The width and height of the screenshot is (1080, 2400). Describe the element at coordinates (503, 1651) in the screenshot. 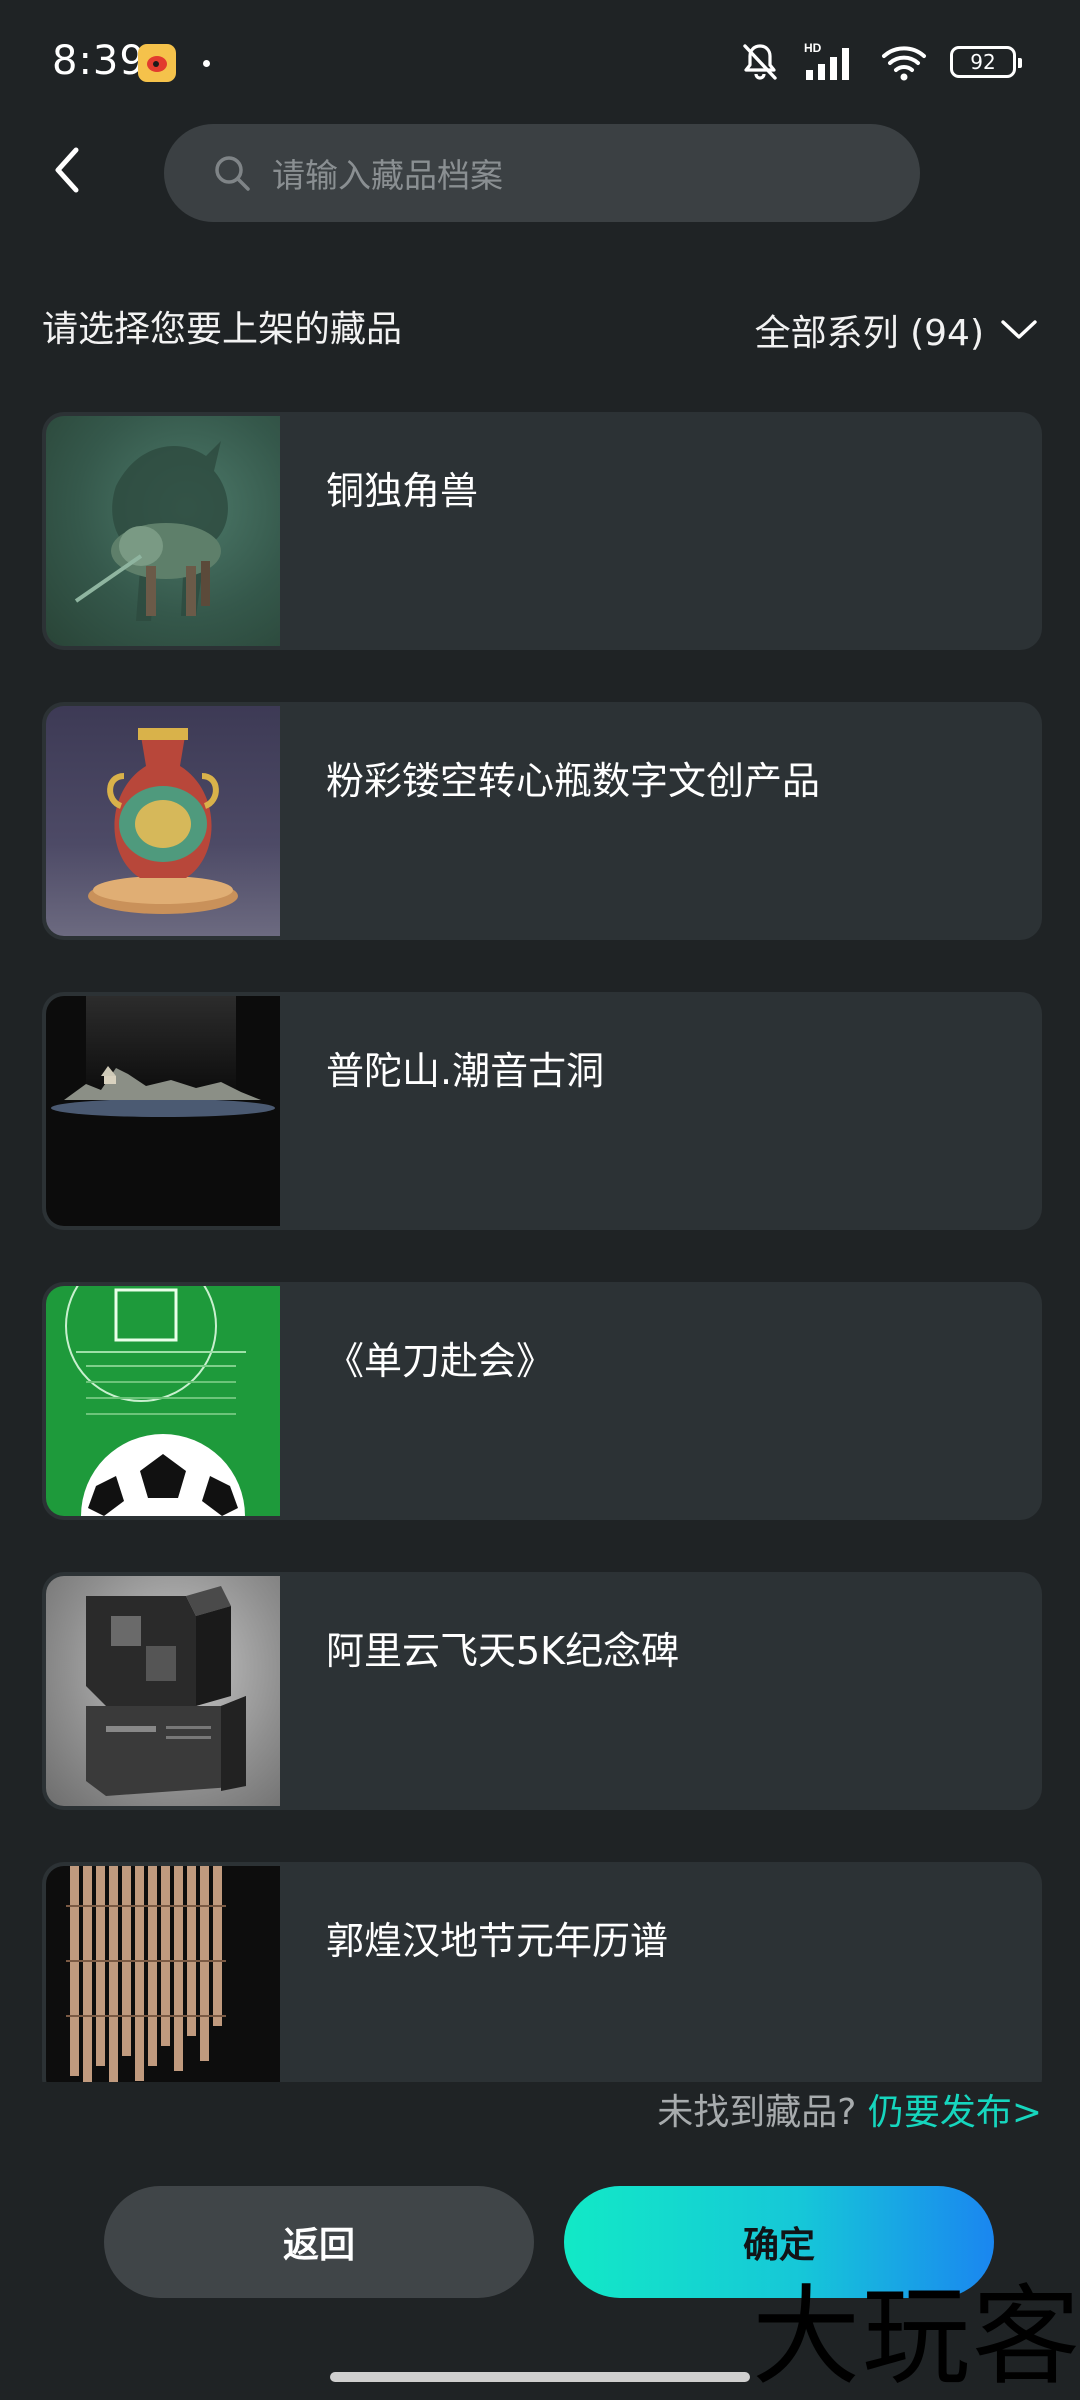

I see `collection-item-title: 阿里云飞天5K纪念碑` at that location.